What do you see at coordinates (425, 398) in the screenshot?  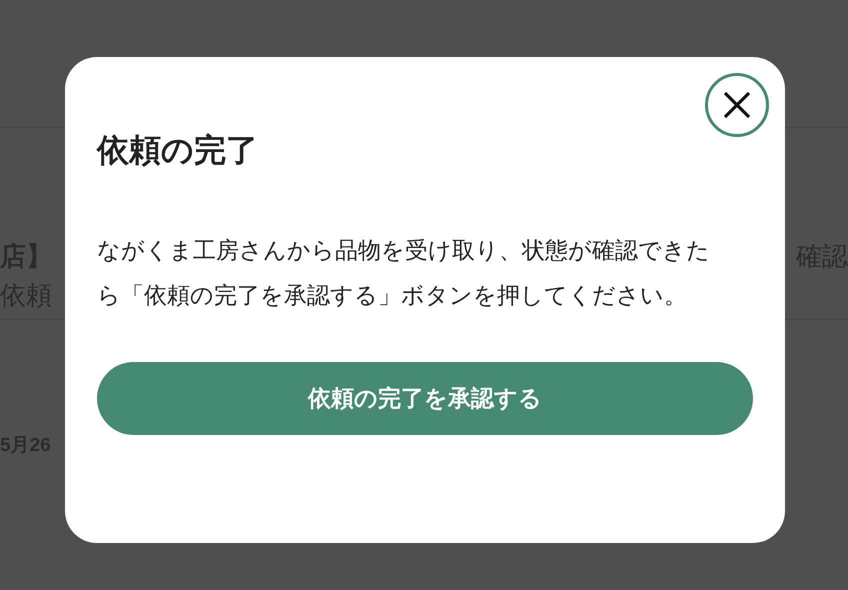 I see `confirm-button: 依頼の完了を承認する` at bounding box center [425, 398].